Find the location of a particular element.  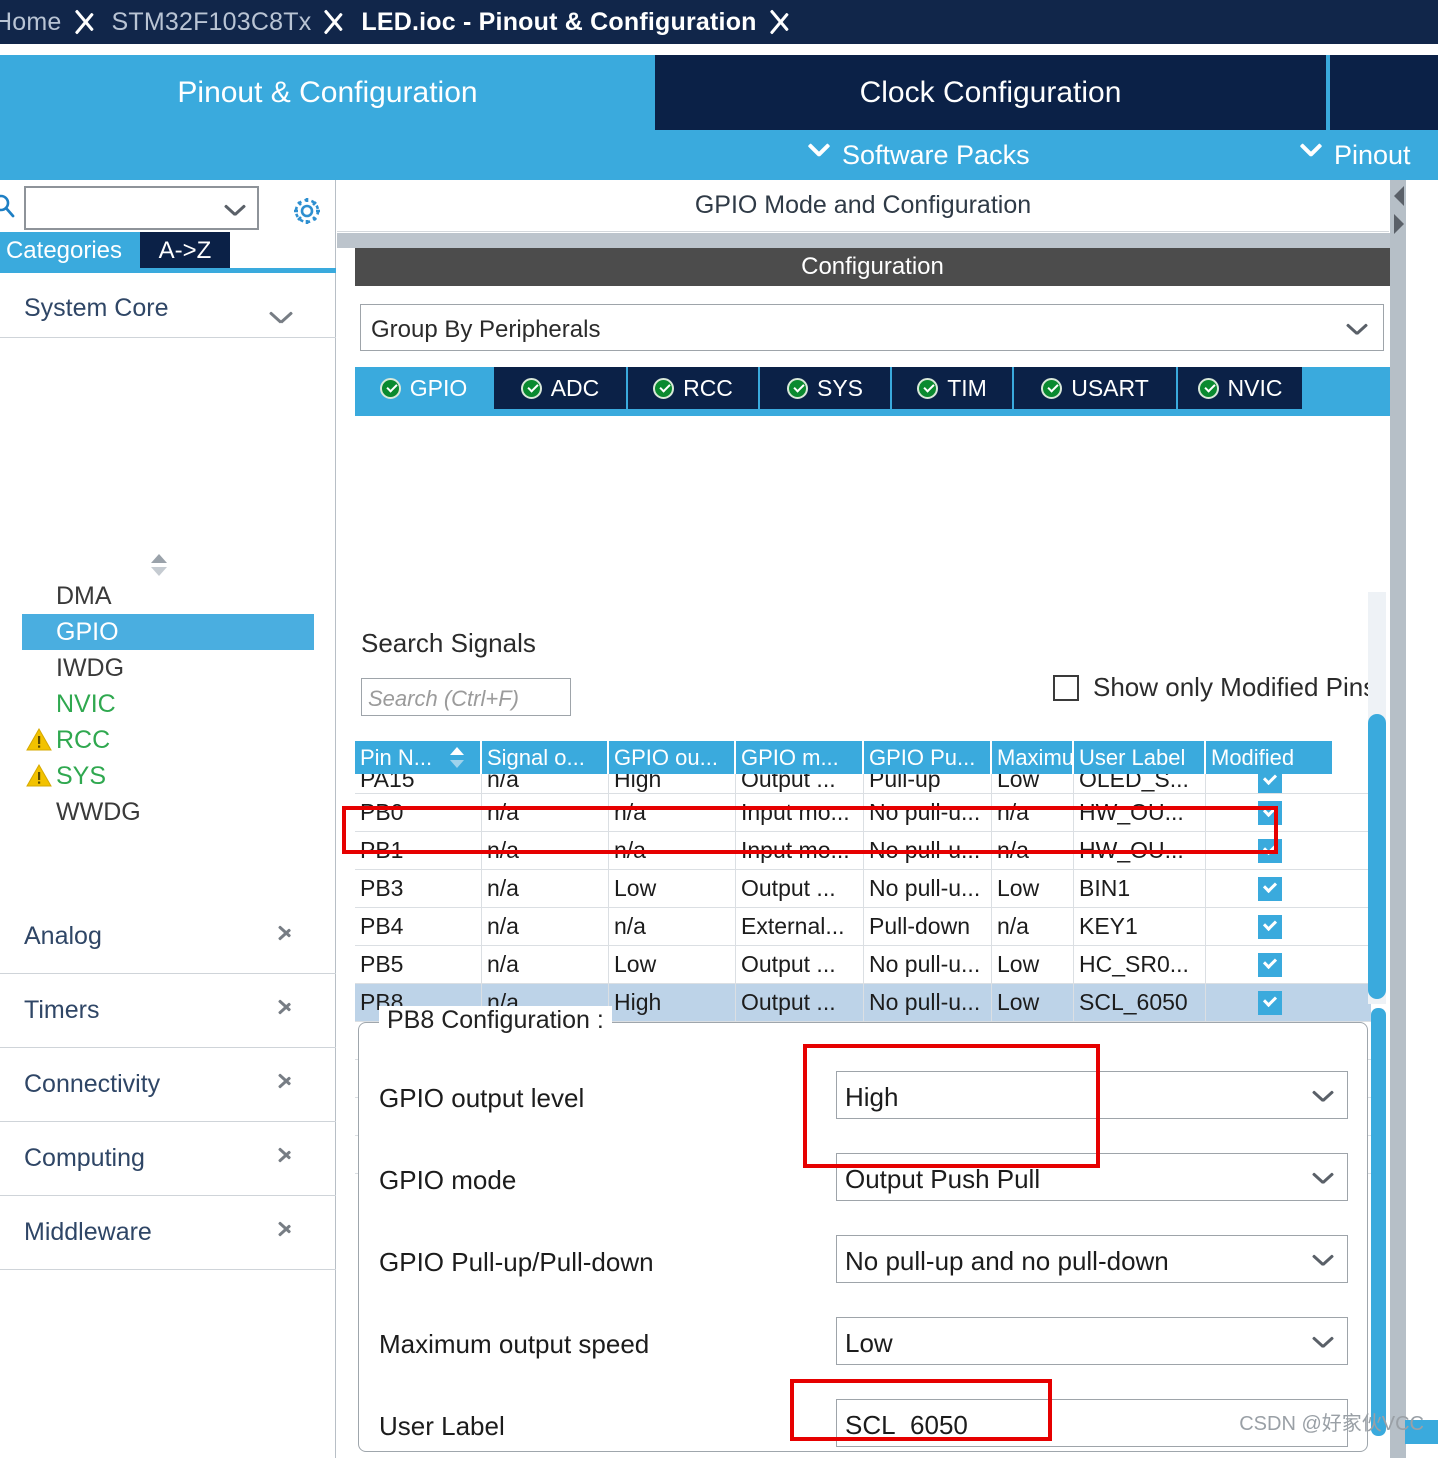

sidebar-item-iwdg: IWDG is located at coordinates (168, 668).